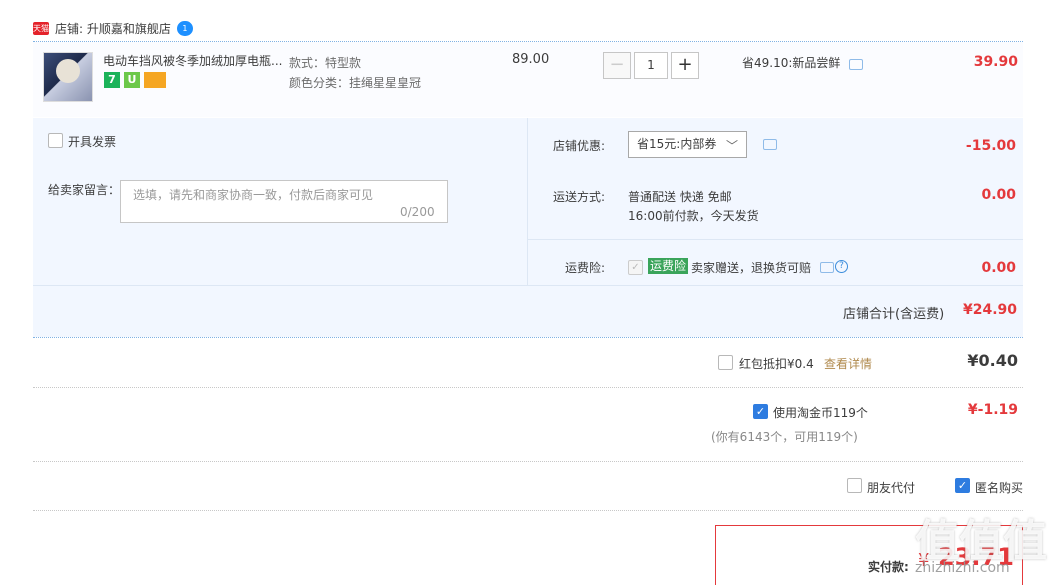 This screenshot has width=1063, height=585. I want to click on friend-pay-checkbox, so click(854, 485).